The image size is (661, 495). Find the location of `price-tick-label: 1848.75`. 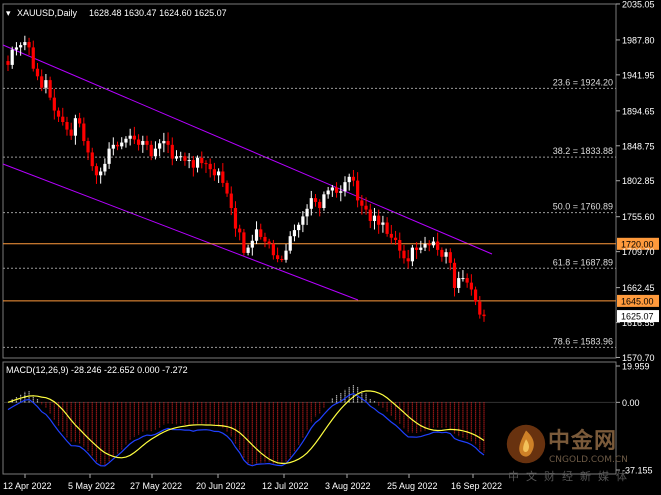

price-tick-label: 1848.75 is located at coordinates (638, 146).